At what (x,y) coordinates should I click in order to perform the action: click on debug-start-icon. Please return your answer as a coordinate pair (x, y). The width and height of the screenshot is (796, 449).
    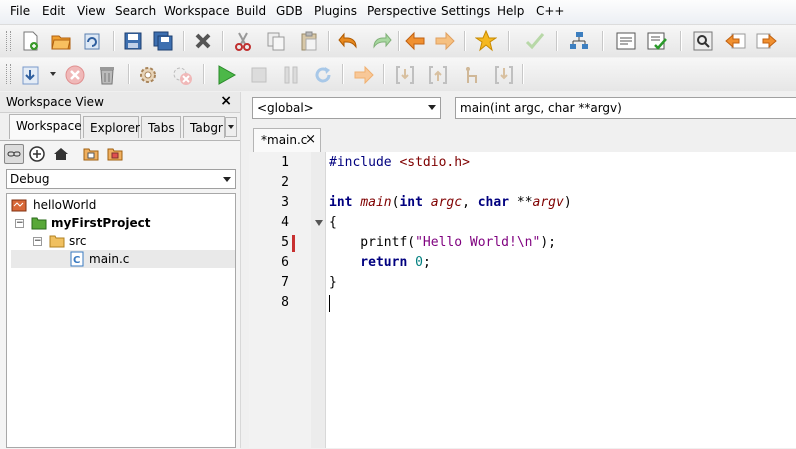
    Looking at the image, I should click on (226, 75).